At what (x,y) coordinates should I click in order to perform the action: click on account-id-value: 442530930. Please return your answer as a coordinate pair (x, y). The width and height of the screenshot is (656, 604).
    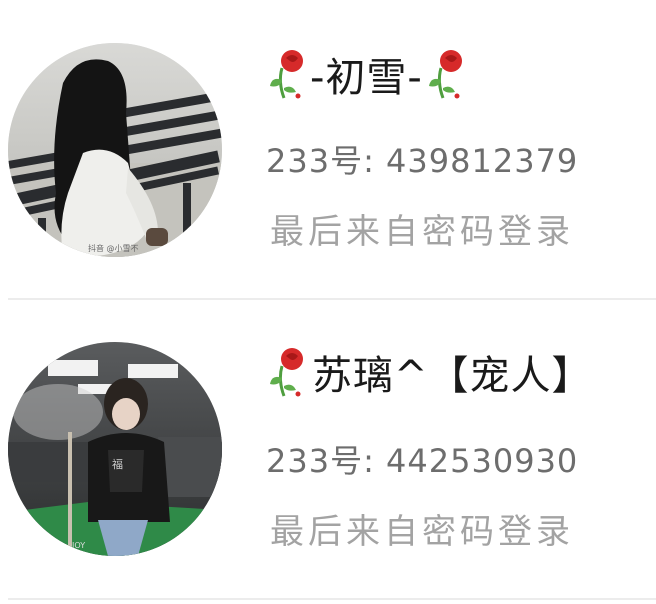
    Looking at the image, I should click on (482, 461).